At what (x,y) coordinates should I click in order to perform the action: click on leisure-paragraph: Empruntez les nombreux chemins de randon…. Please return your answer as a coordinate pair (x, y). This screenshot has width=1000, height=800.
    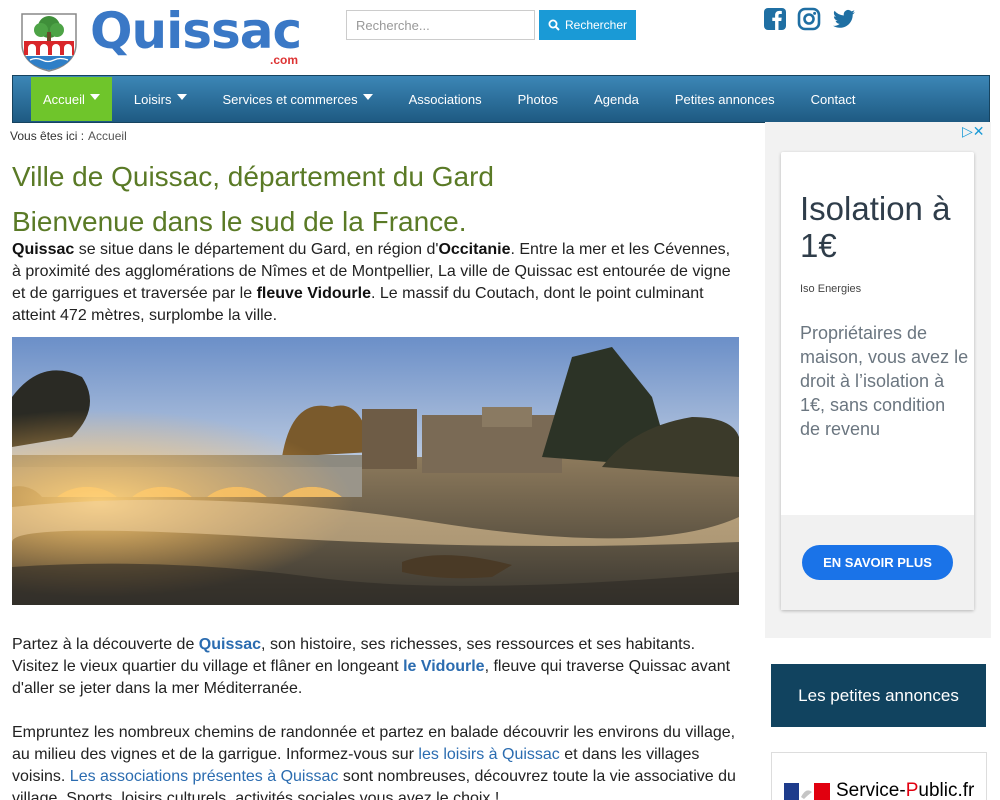
    Looking at the image, I should click on (374, 762).